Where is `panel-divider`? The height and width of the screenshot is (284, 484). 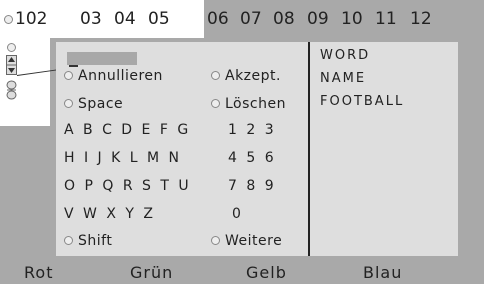
panel-divider is located at coordinates (309, 149).